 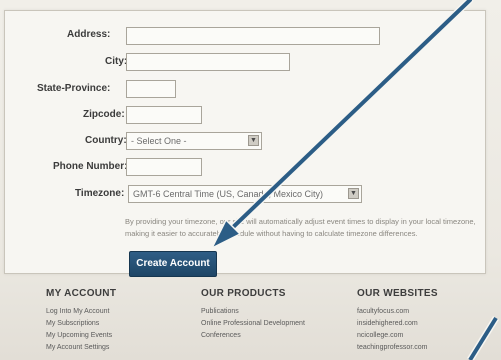 I want to click on city-label: City:, so click(x=116, y=61).